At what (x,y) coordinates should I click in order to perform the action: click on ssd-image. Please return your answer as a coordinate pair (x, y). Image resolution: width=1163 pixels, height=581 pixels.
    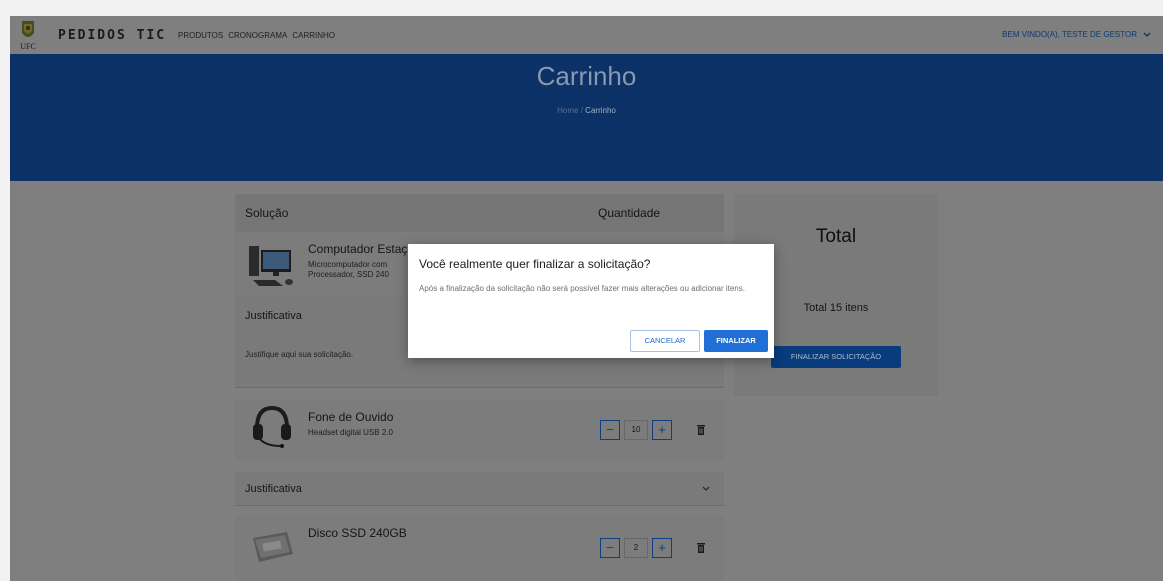
    Looking at the image, I should click on (273, 547).